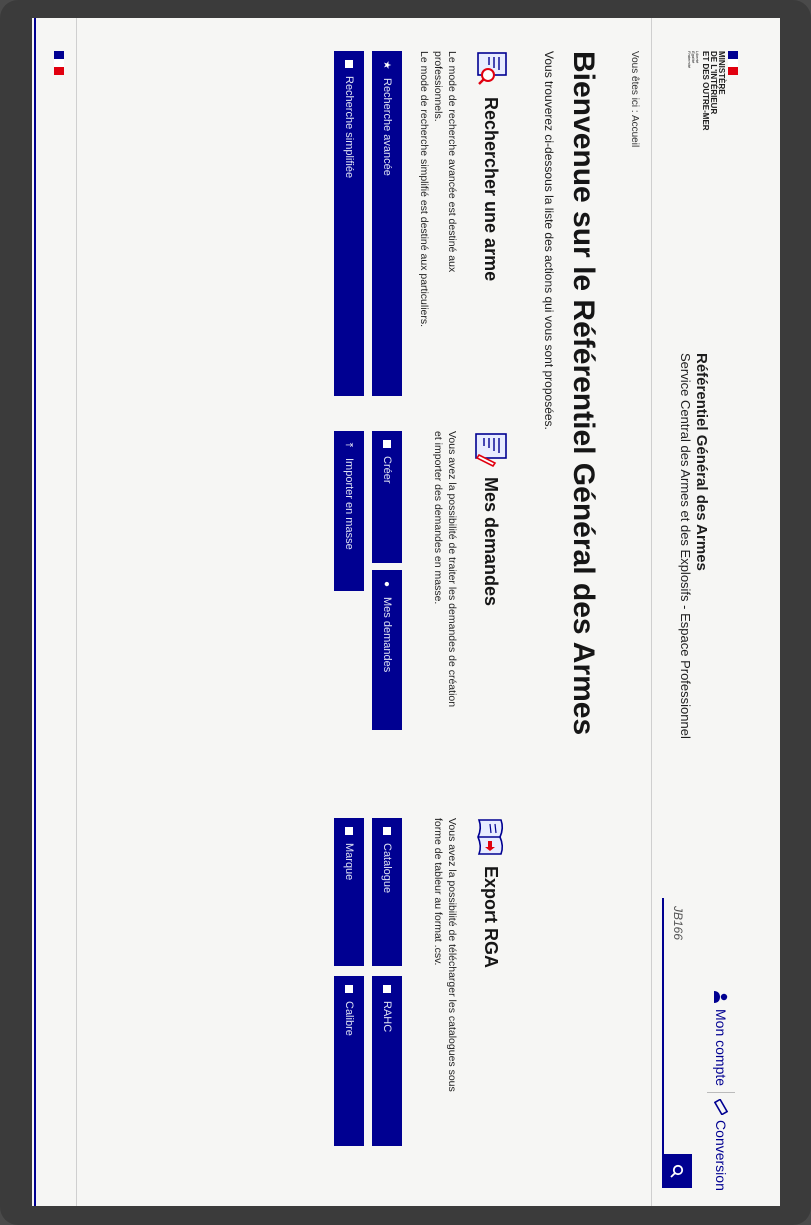 This screenshot has height=1225, width=811. Describe the element at coordinates (349, 862) in the screenshot. I see `button-label: Marque` at that location.